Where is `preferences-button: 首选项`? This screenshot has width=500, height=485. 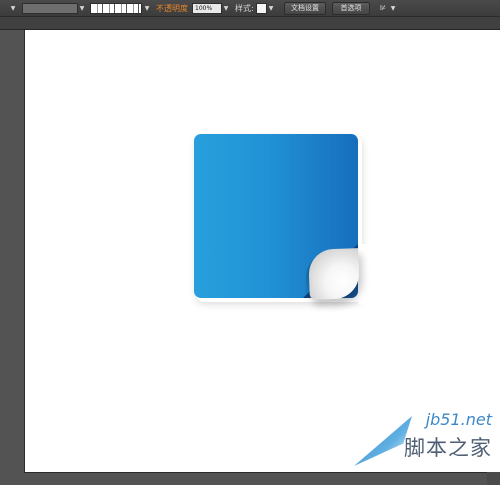
preferences-button: 首选项 is located at coordinates (351, 8).